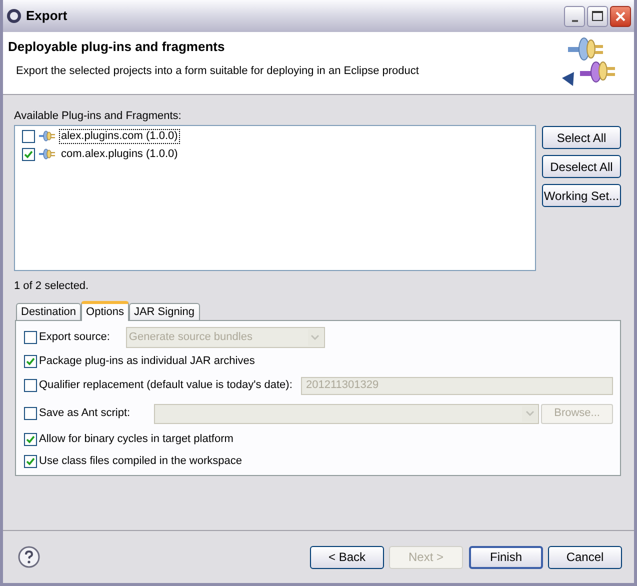 The image size is (637, 586). I want to click on maximize-button, so click(597, 16).